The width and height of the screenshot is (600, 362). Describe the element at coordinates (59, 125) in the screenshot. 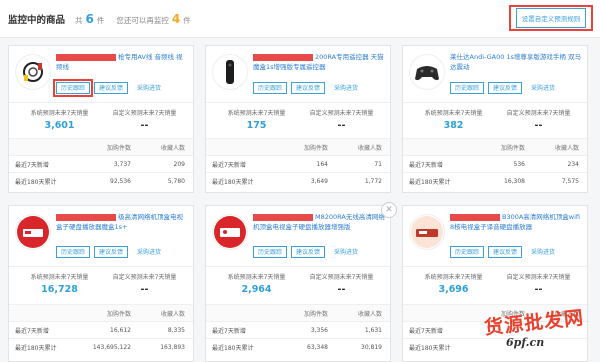

I see `system-predict-value: 3,601` at that location.